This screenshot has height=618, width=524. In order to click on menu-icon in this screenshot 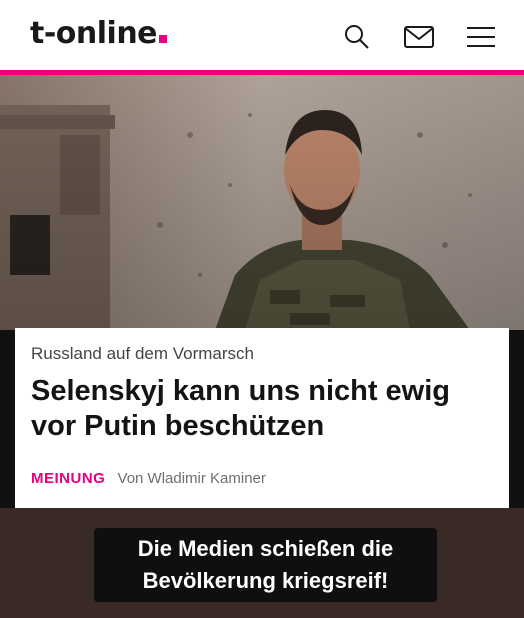, I will do `click(481, 37)`.